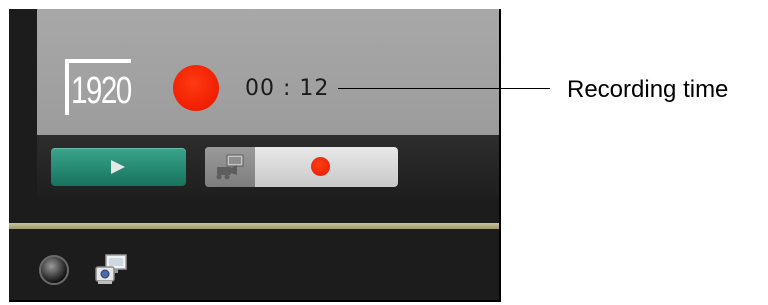 This screenshot has width=768, height=305. I want to click on resolution-badge: 1920, so click(106, 87).